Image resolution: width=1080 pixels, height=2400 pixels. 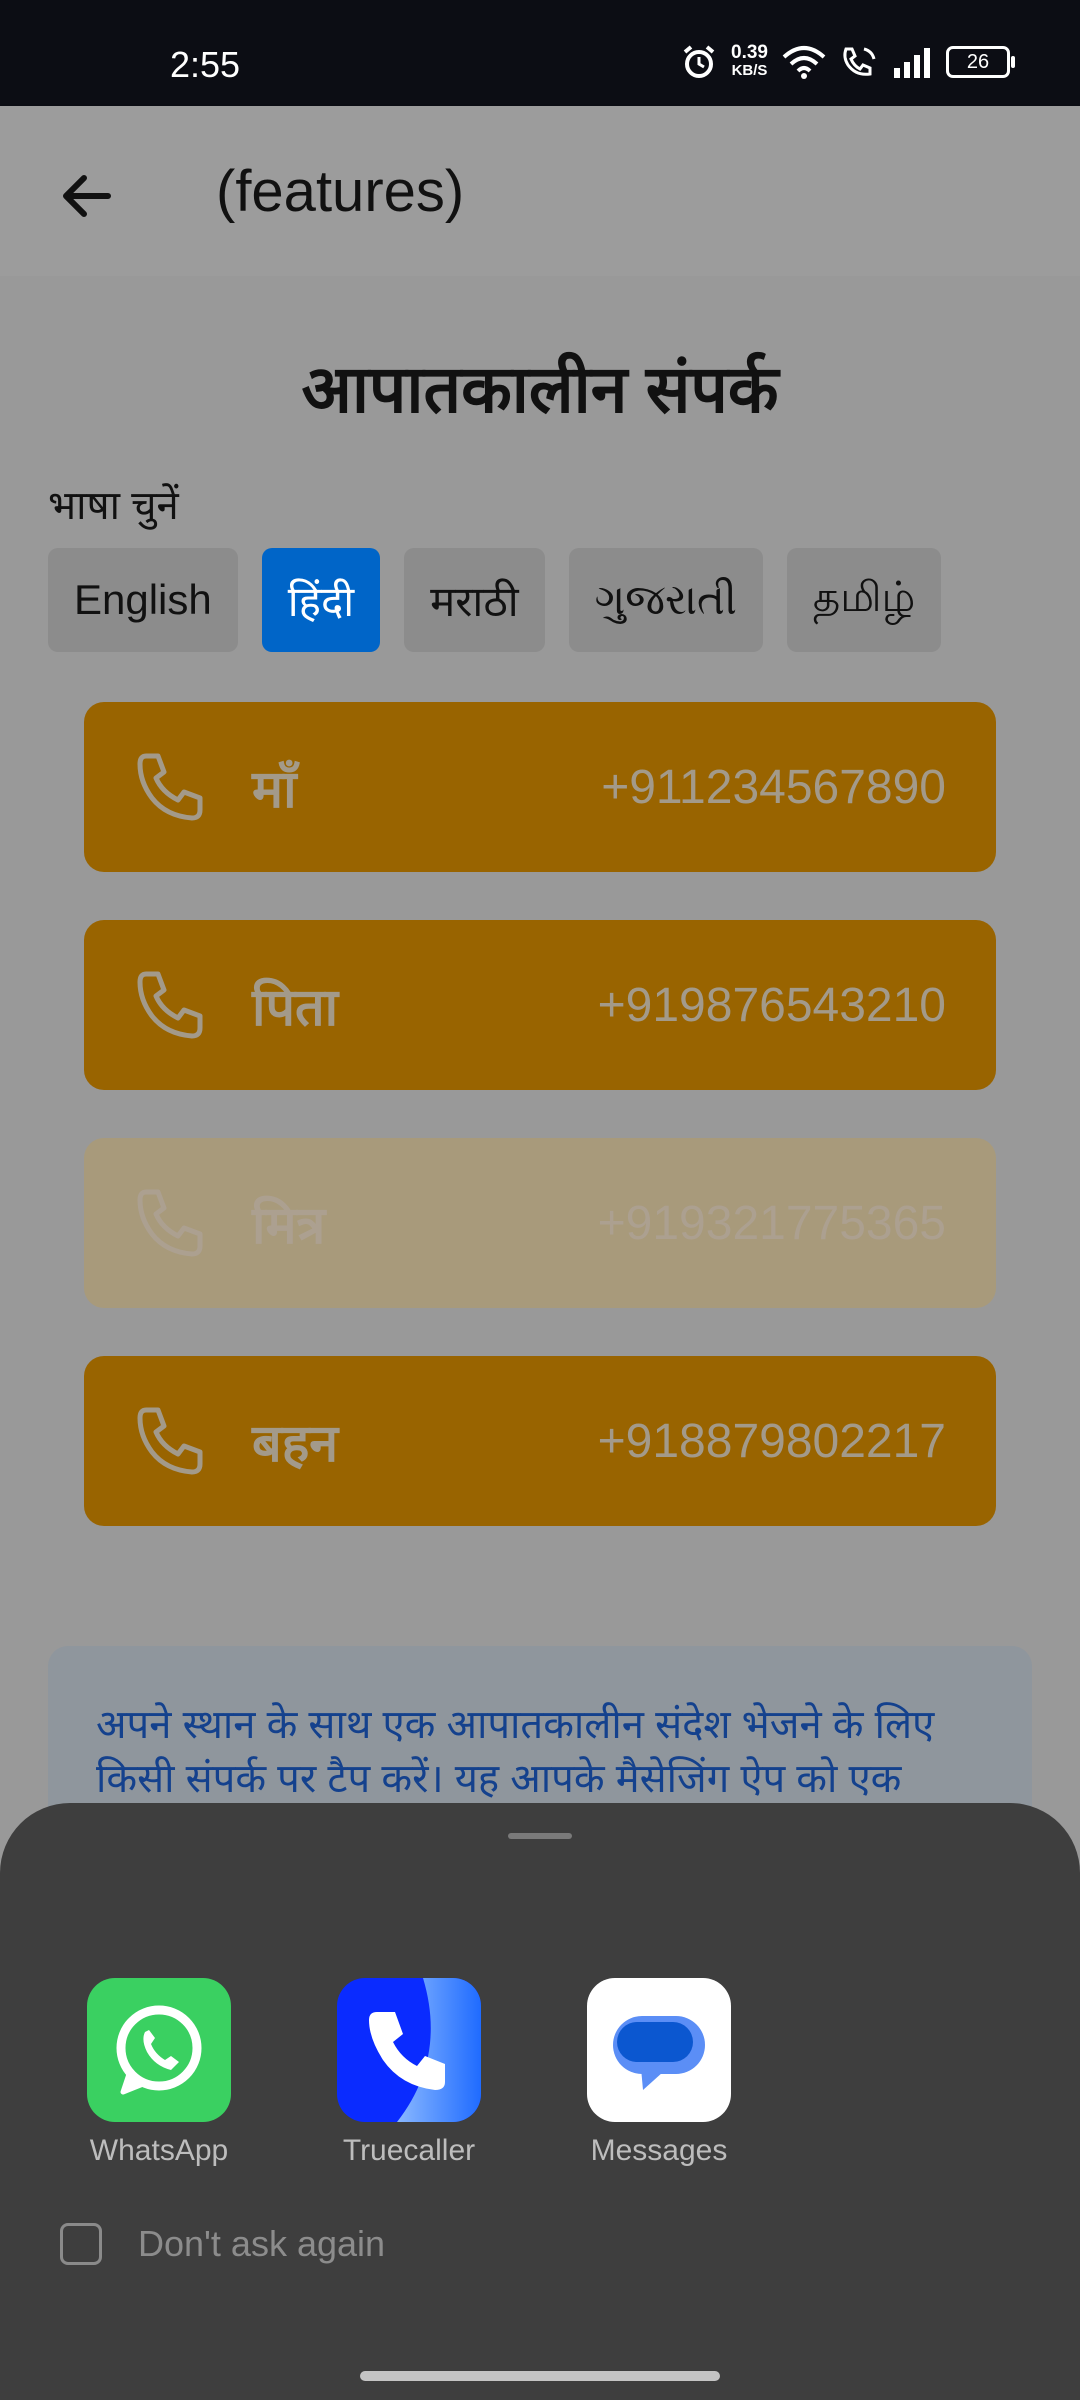 What do you see at coordinates (540, 191) in the screenshot?
I see `app-bar: (features)` at bounding box center [540, 191].